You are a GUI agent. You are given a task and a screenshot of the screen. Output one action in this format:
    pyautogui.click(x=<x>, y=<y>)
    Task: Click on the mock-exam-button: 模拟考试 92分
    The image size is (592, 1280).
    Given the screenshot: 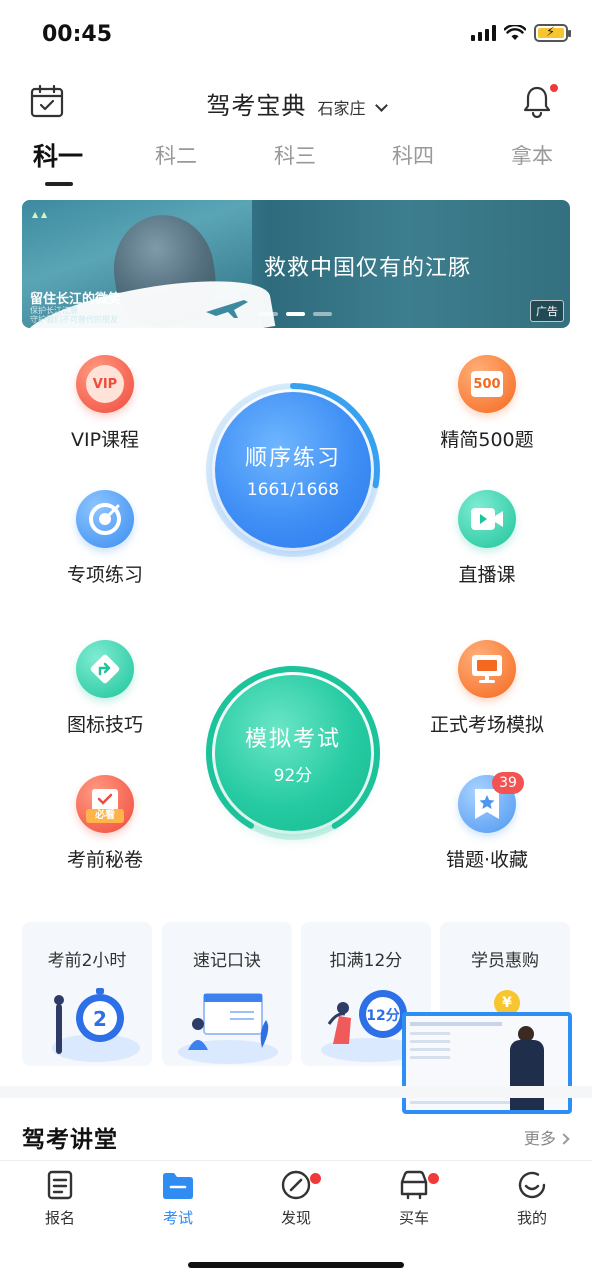 What is the action you would take?
    pyautogui.click(x=293, y=753)
    